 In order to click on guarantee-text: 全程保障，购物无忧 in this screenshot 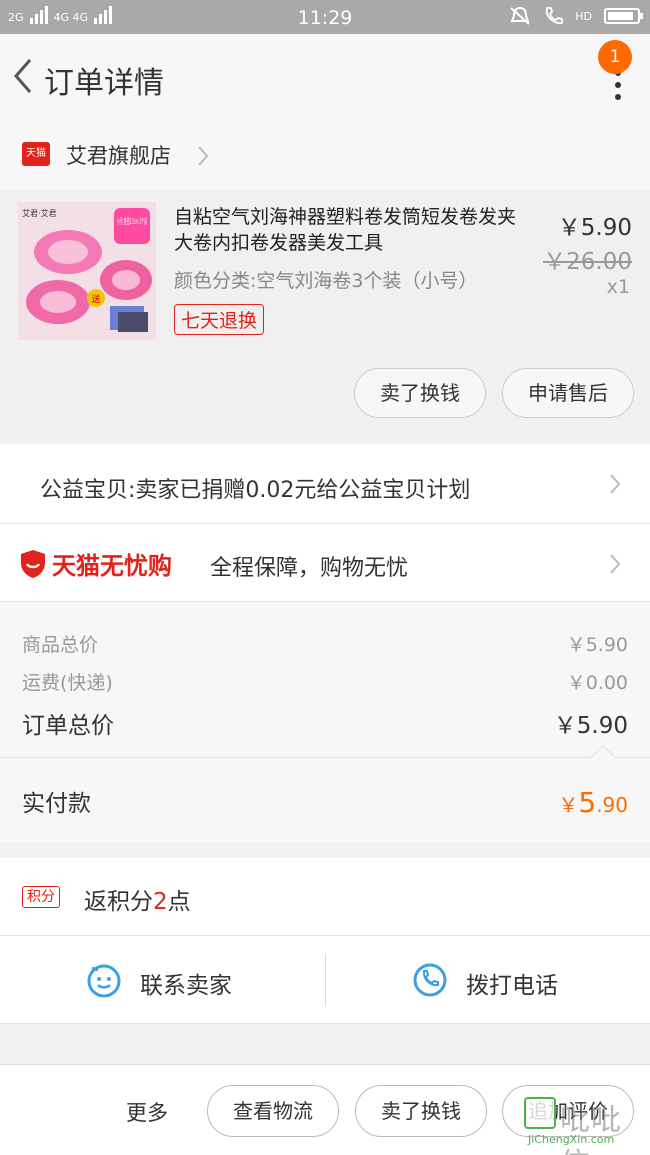, I will do `click(309, 568)`.